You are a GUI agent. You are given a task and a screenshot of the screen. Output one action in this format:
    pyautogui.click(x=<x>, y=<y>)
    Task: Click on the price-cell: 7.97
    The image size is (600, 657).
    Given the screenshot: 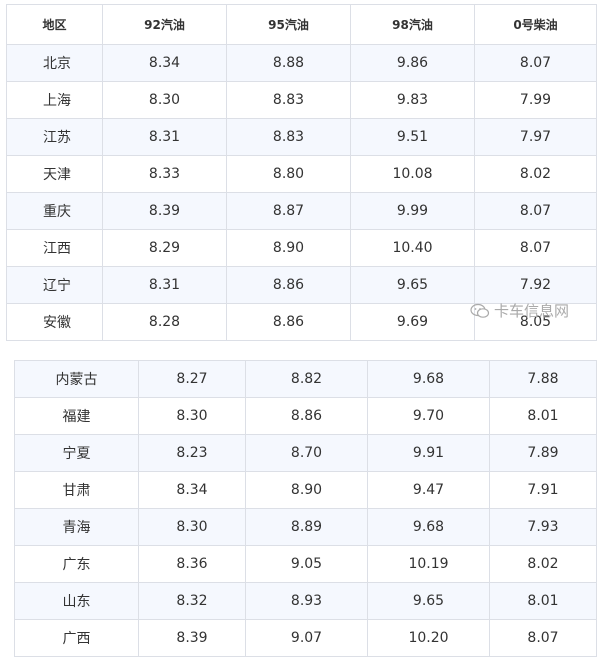 What is the action you would take?
    pyautogui.click(x=535, y=137)
    